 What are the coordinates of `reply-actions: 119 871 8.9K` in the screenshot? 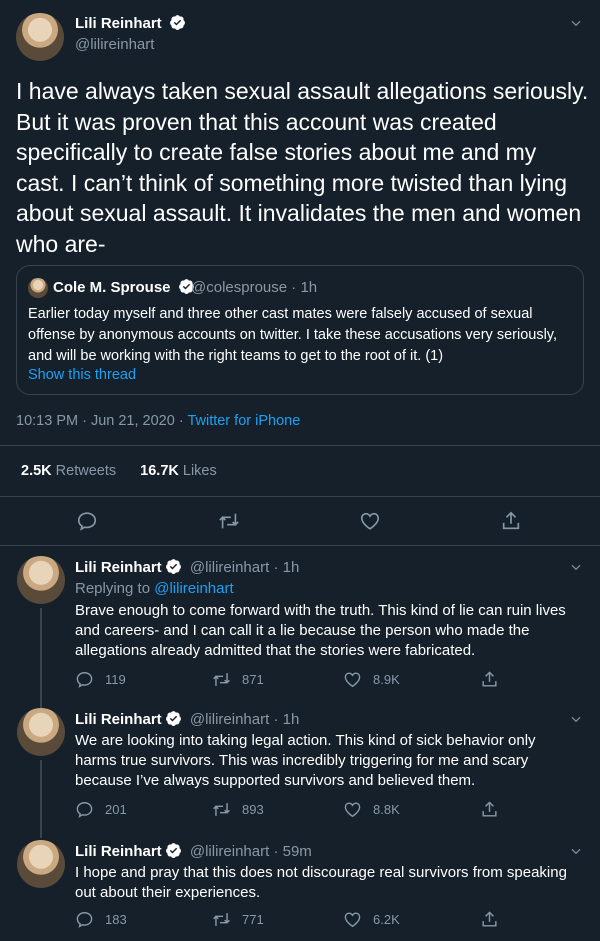 It's located at (295, 680).